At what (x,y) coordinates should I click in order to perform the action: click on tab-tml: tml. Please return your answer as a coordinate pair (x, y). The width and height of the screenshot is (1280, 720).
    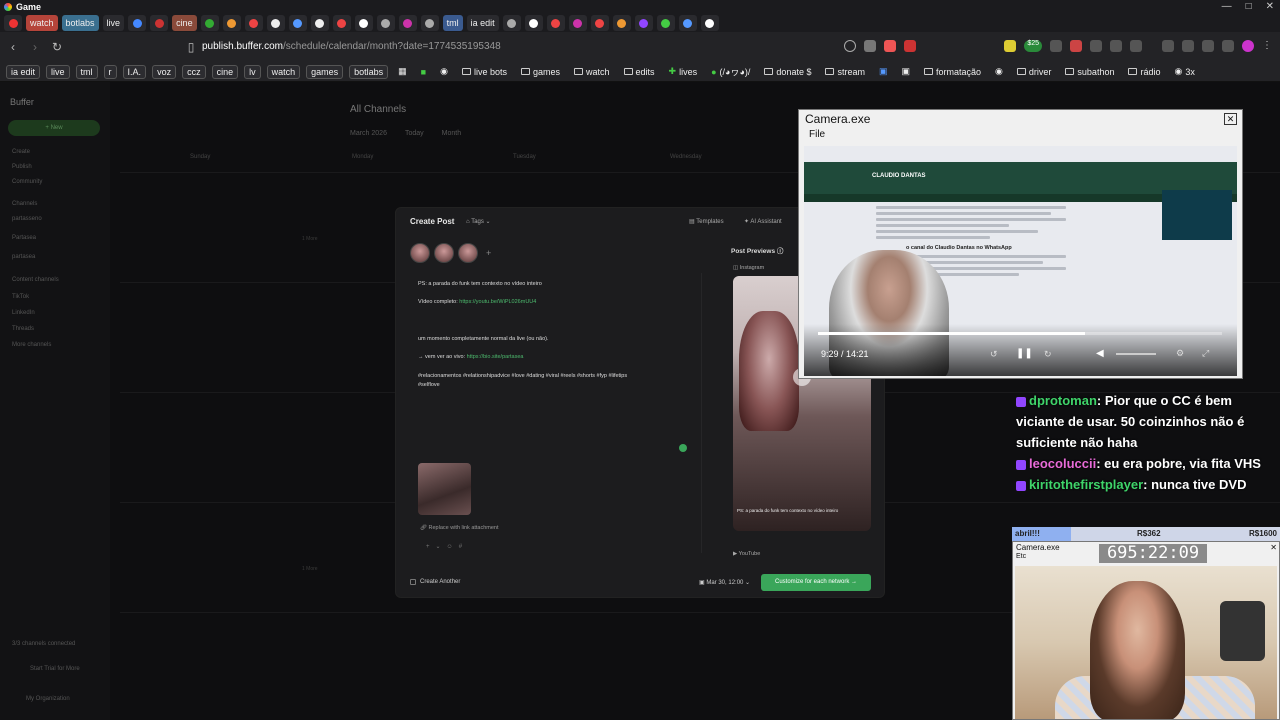
    Looking at the image, I should click on (452, 23).